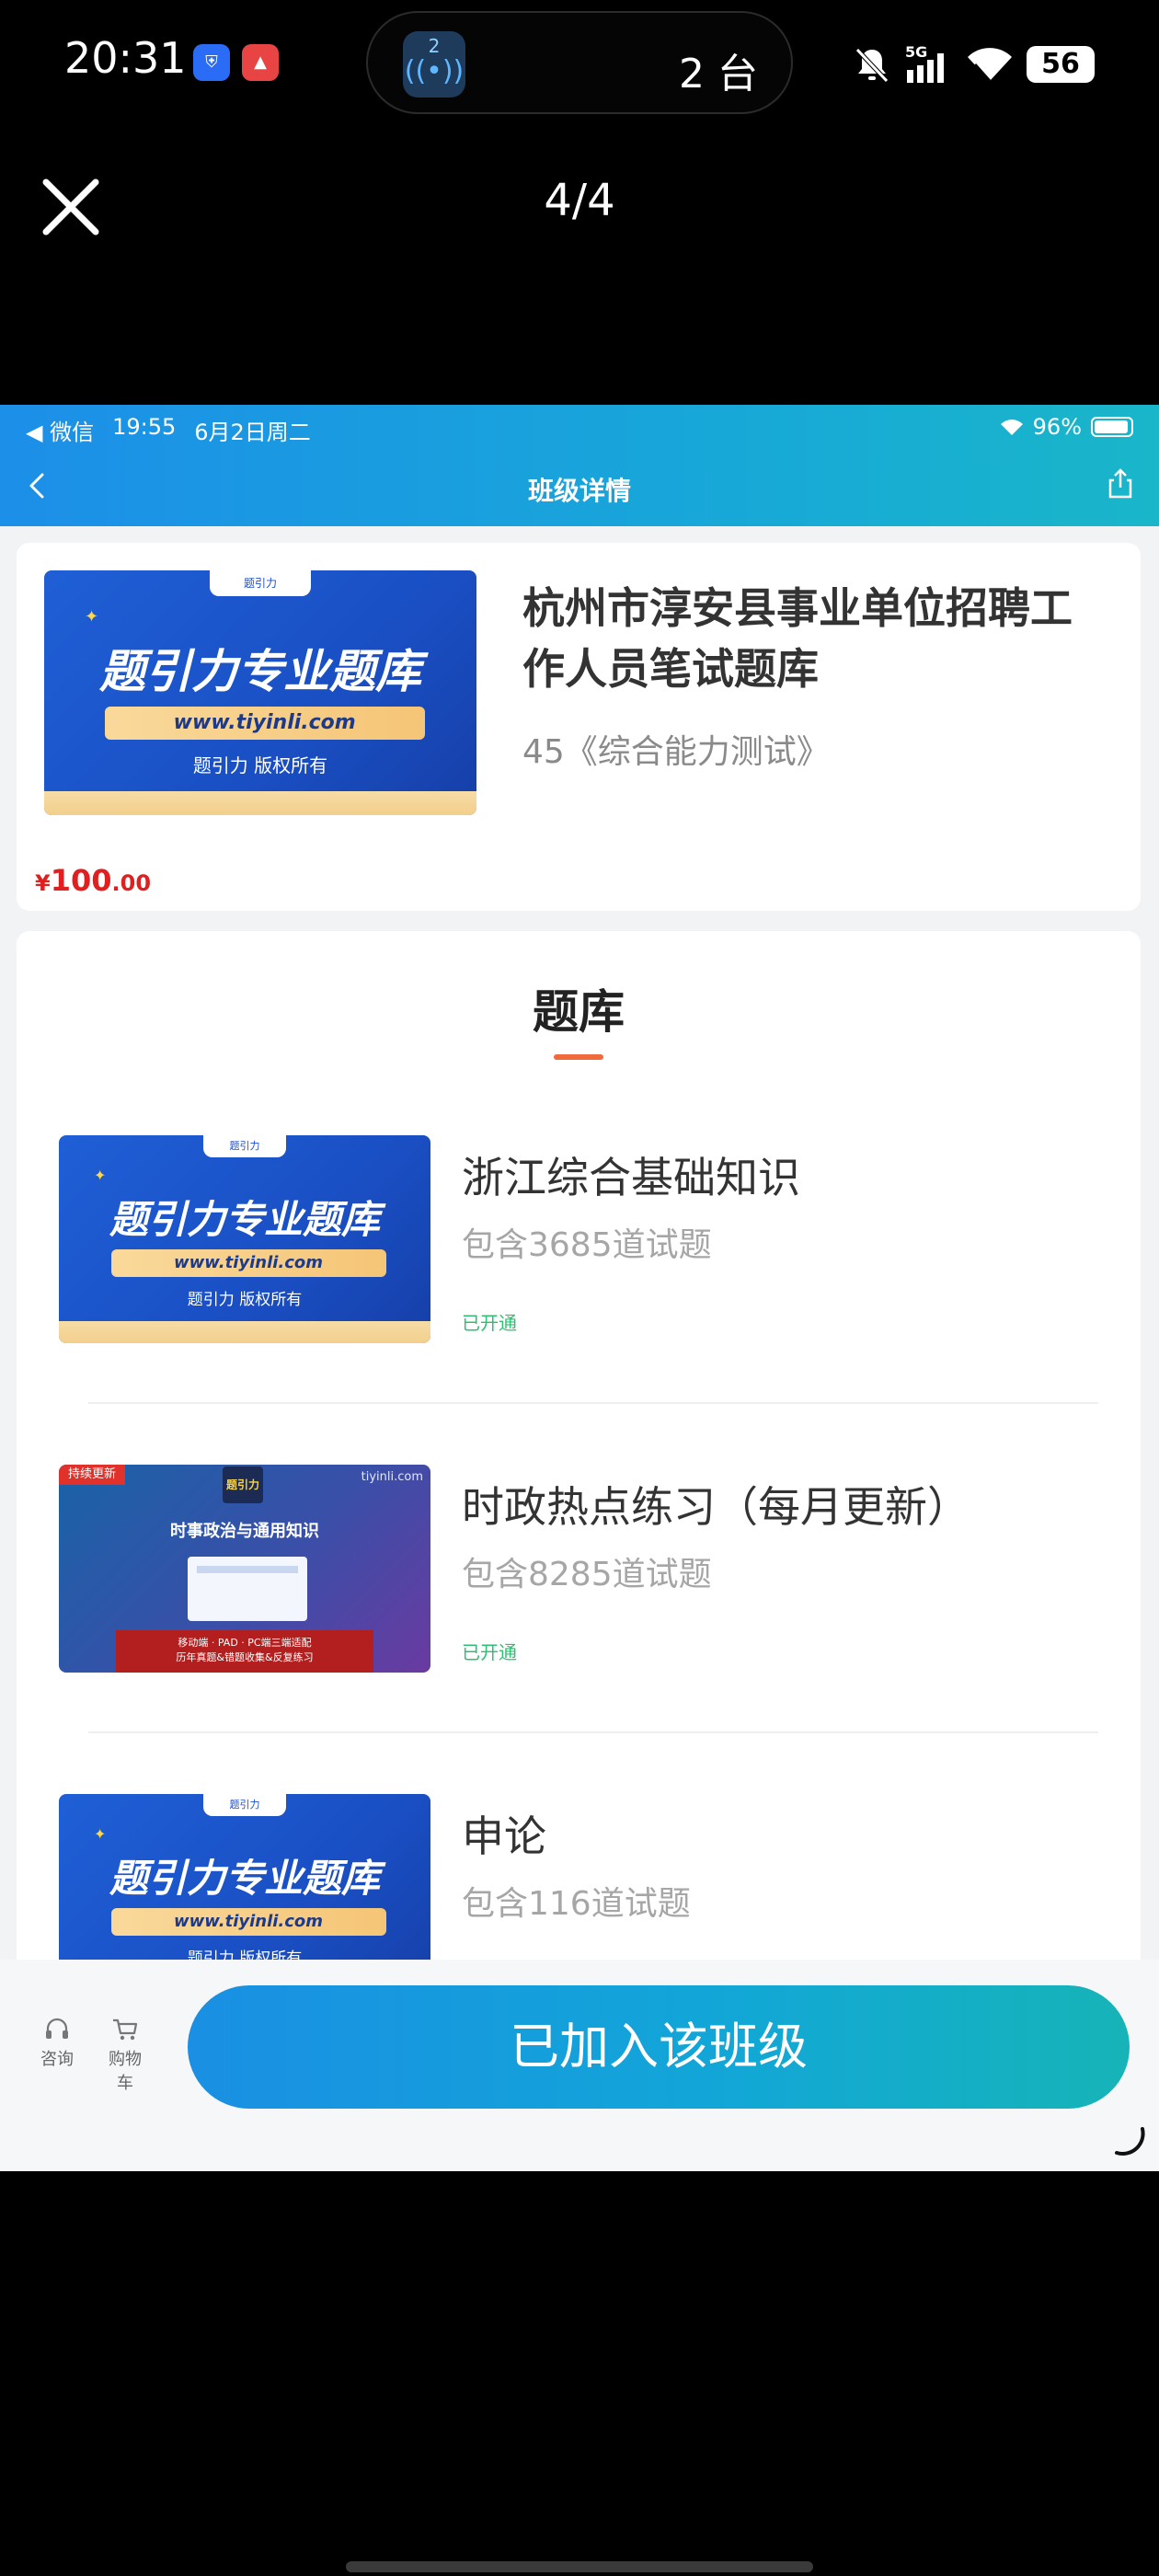 This screenshot has height=2576, width=1159. Describe the element at coordinates (578, 1057) in the screenshot. I see `heading-underline` at that location.